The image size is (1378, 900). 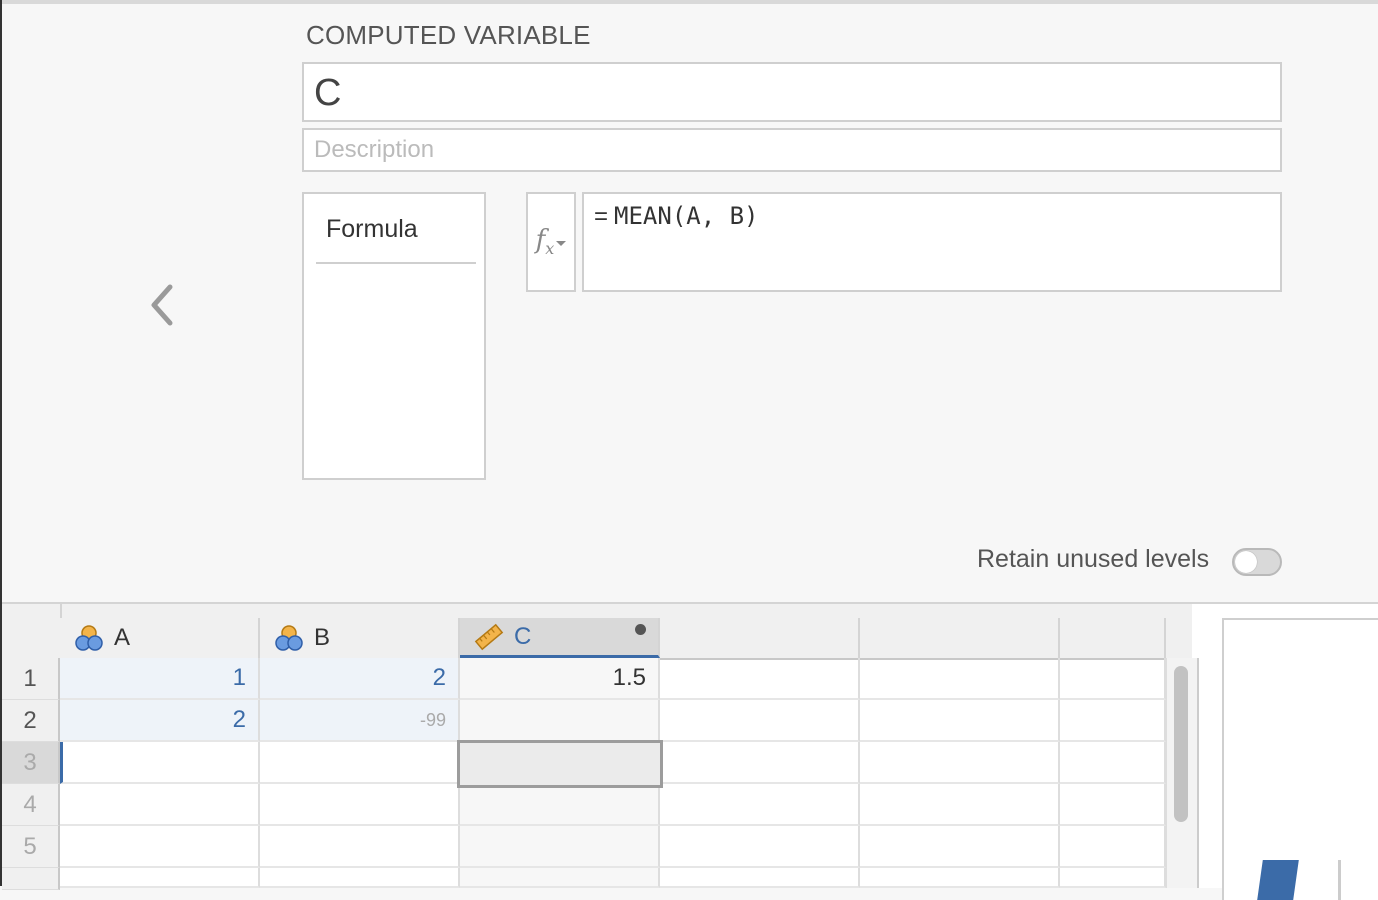 What do you see at coordinates (32, 631) in the screenshot?
I see `corner-cell` at bounding box center [32, 631].